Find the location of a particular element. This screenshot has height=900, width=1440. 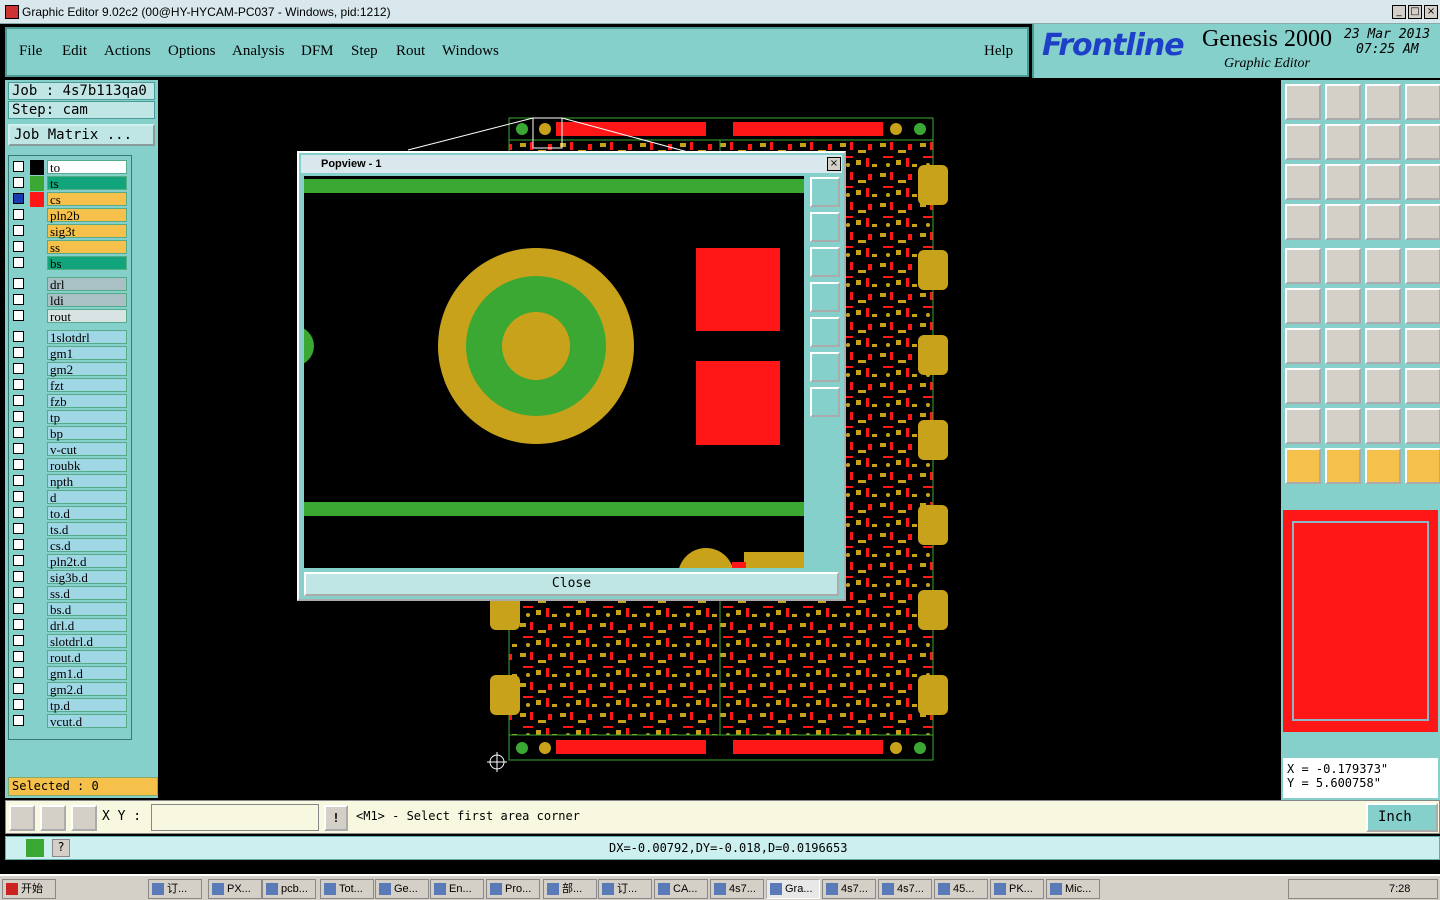

netlist-icon is located at coordinates (1383, 222).